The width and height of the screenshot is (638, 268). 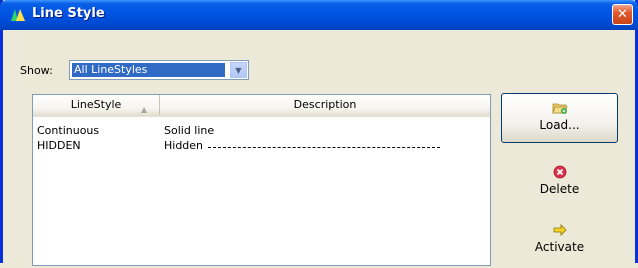 I want to click on delete-button: Delete, so click(x=559, y=184).